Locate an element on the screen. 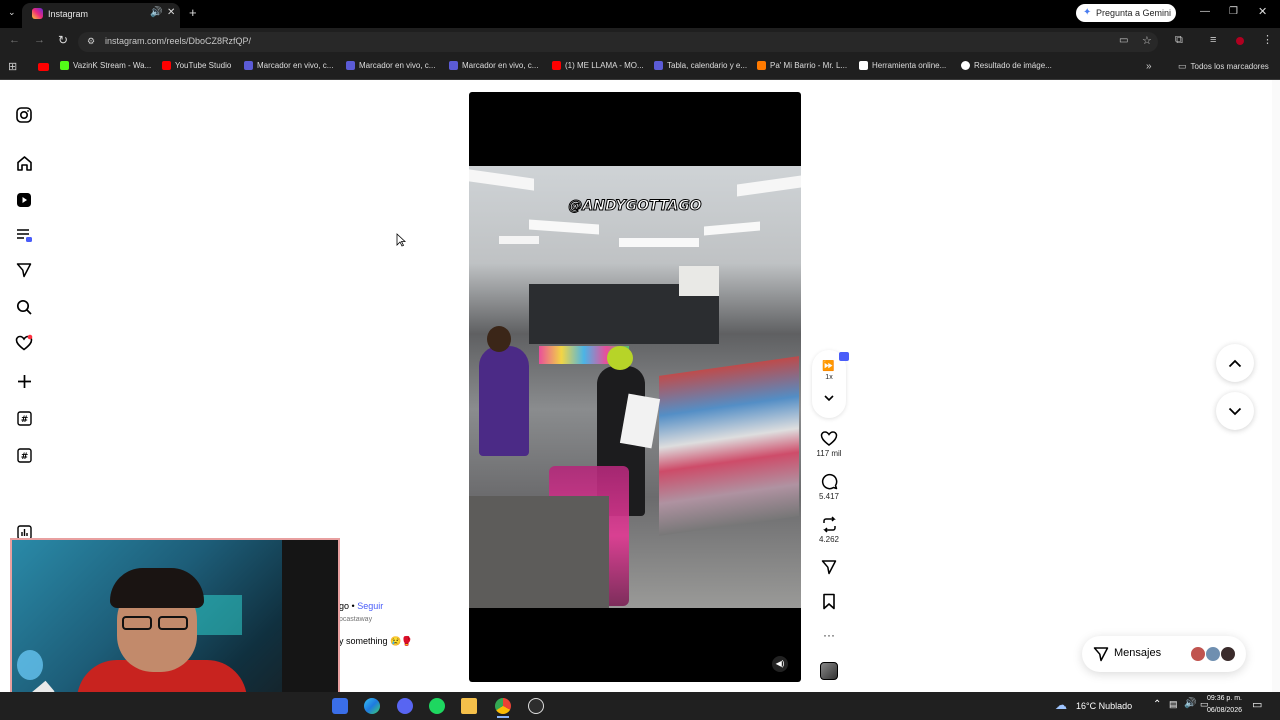 Image resolution: width=1280 pixels, height=720 pixels. share-button is located at coordinates (829, 568).